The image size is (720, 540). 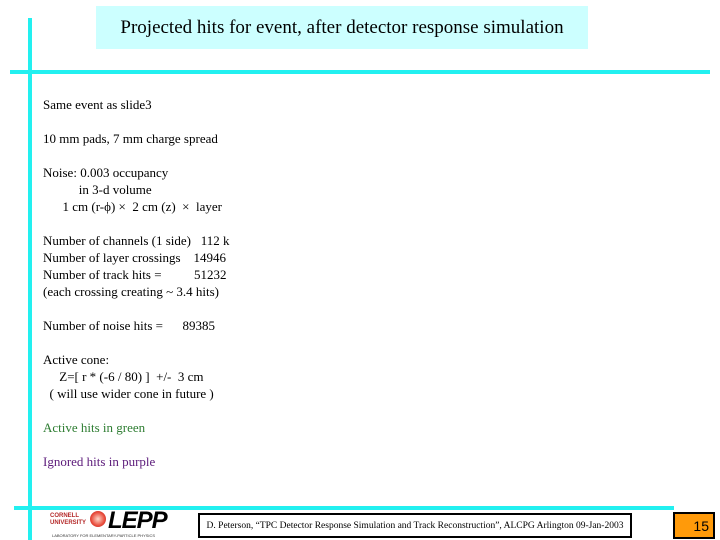 I want to click on accent-horizontal-line-top, so click(x=360, y=72).